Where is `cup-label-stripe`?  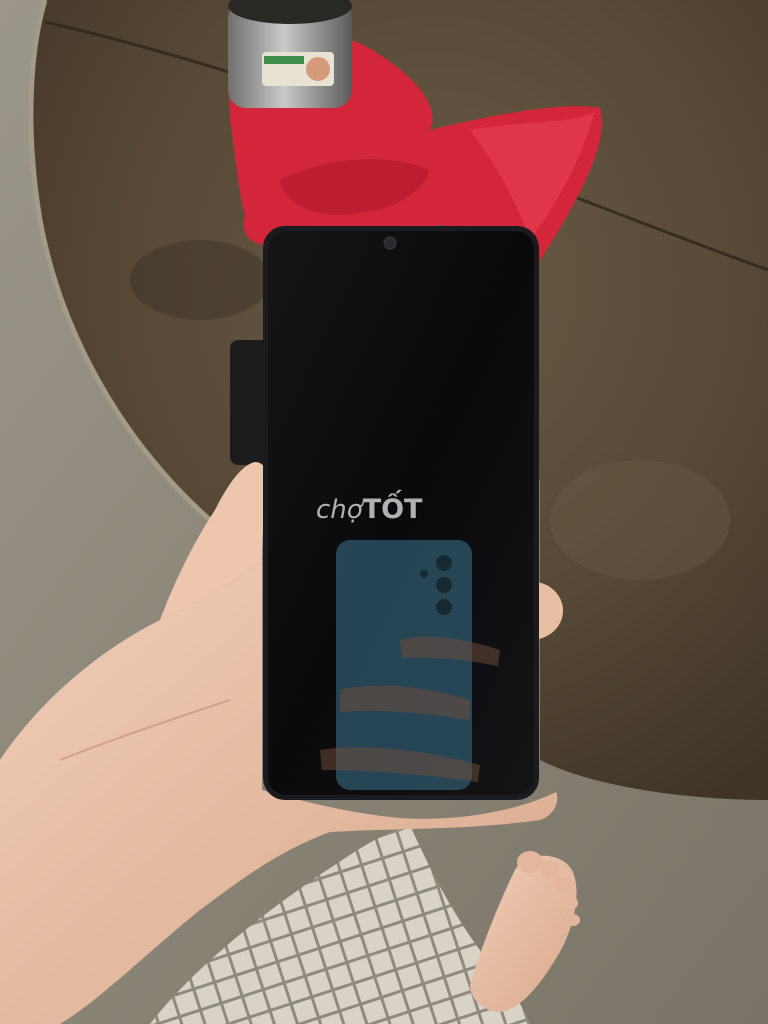
cup-label-stripe is located at coordinates (284, 60).